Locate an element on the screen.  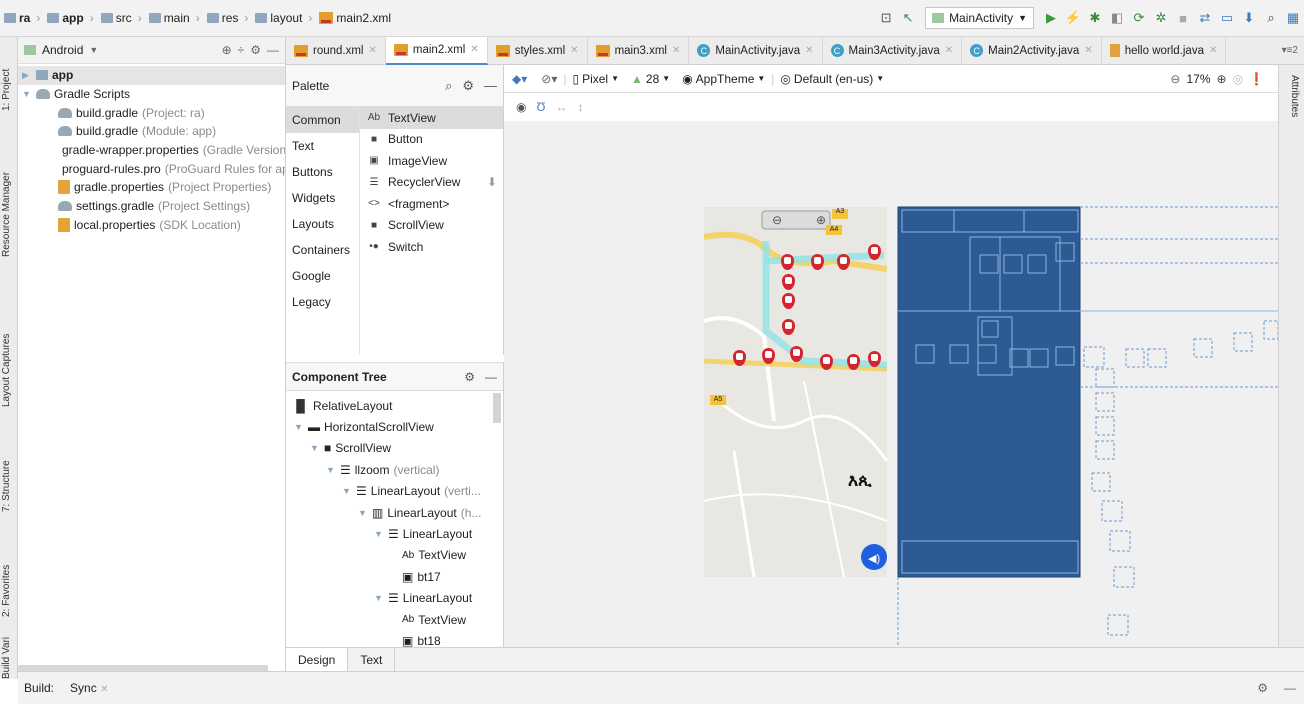
breadcrumb-app: app › is located at coordinates (71, 18).